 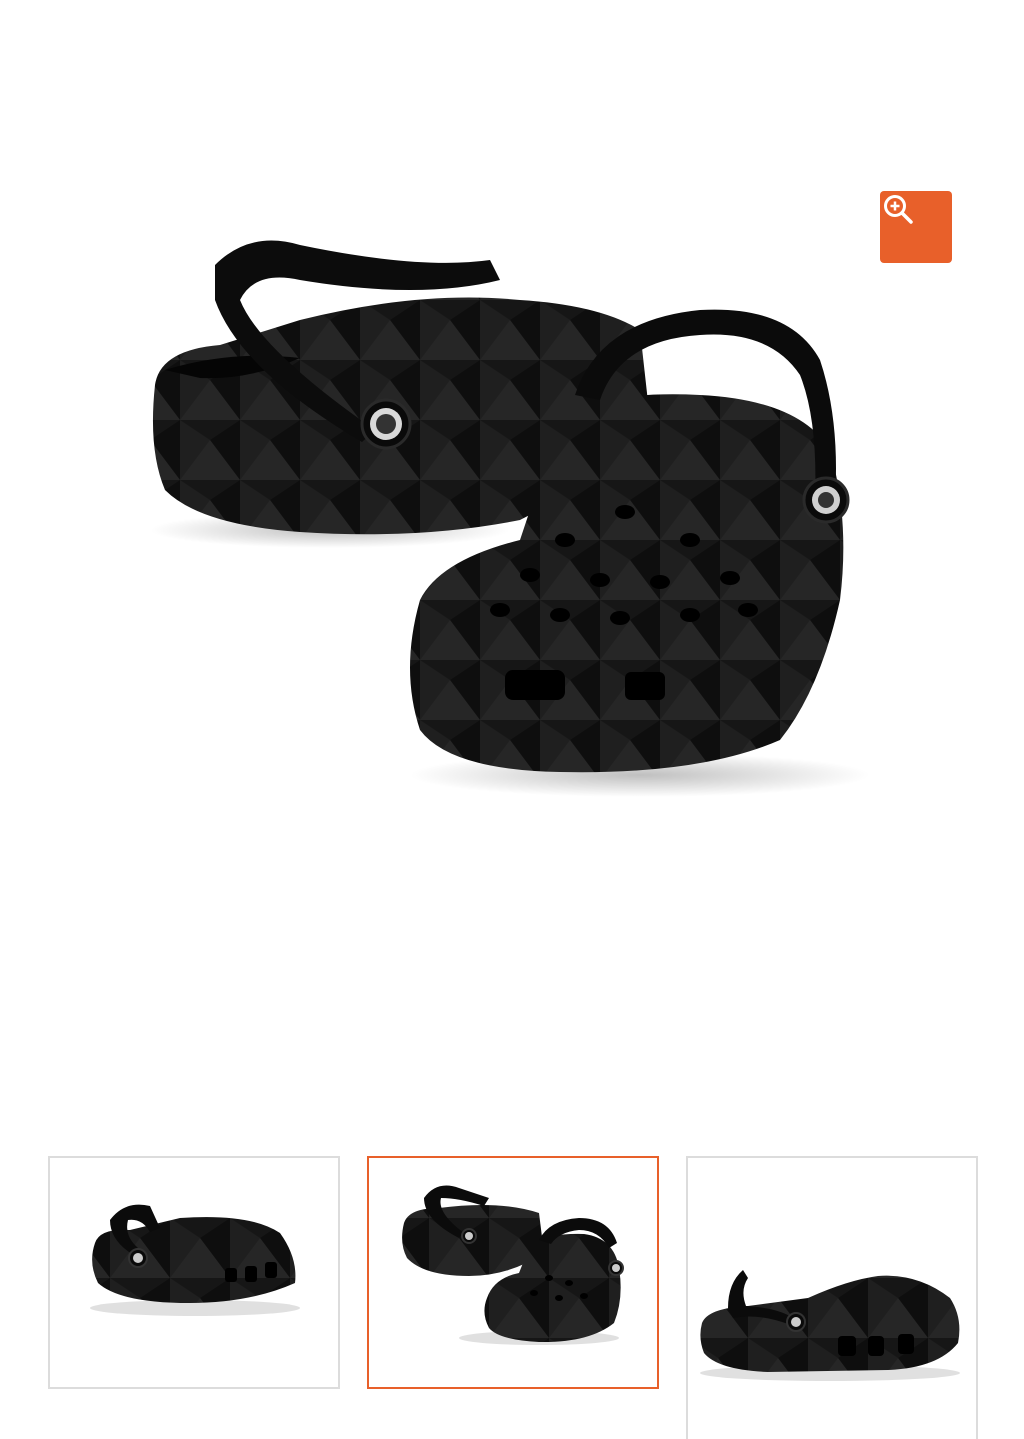 I want to click on zoom-in-icon, so click(x=898, y=209).